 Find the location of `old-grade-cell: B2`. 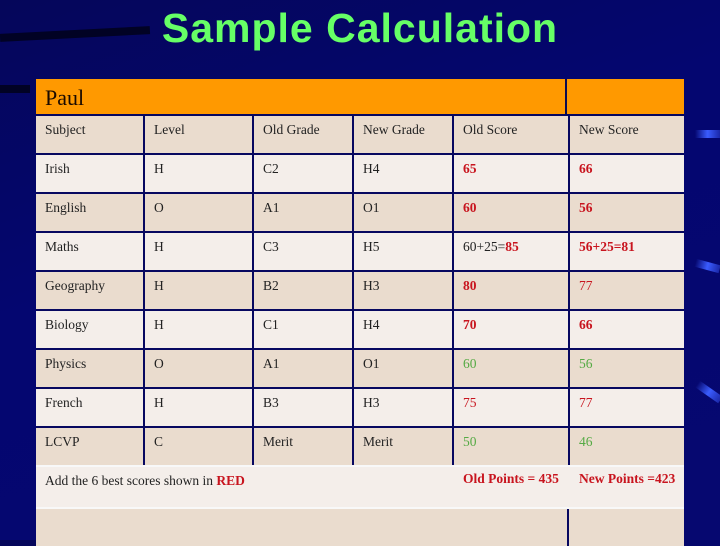

old-grade-cell: B2 is located at coordinates (304, 290).